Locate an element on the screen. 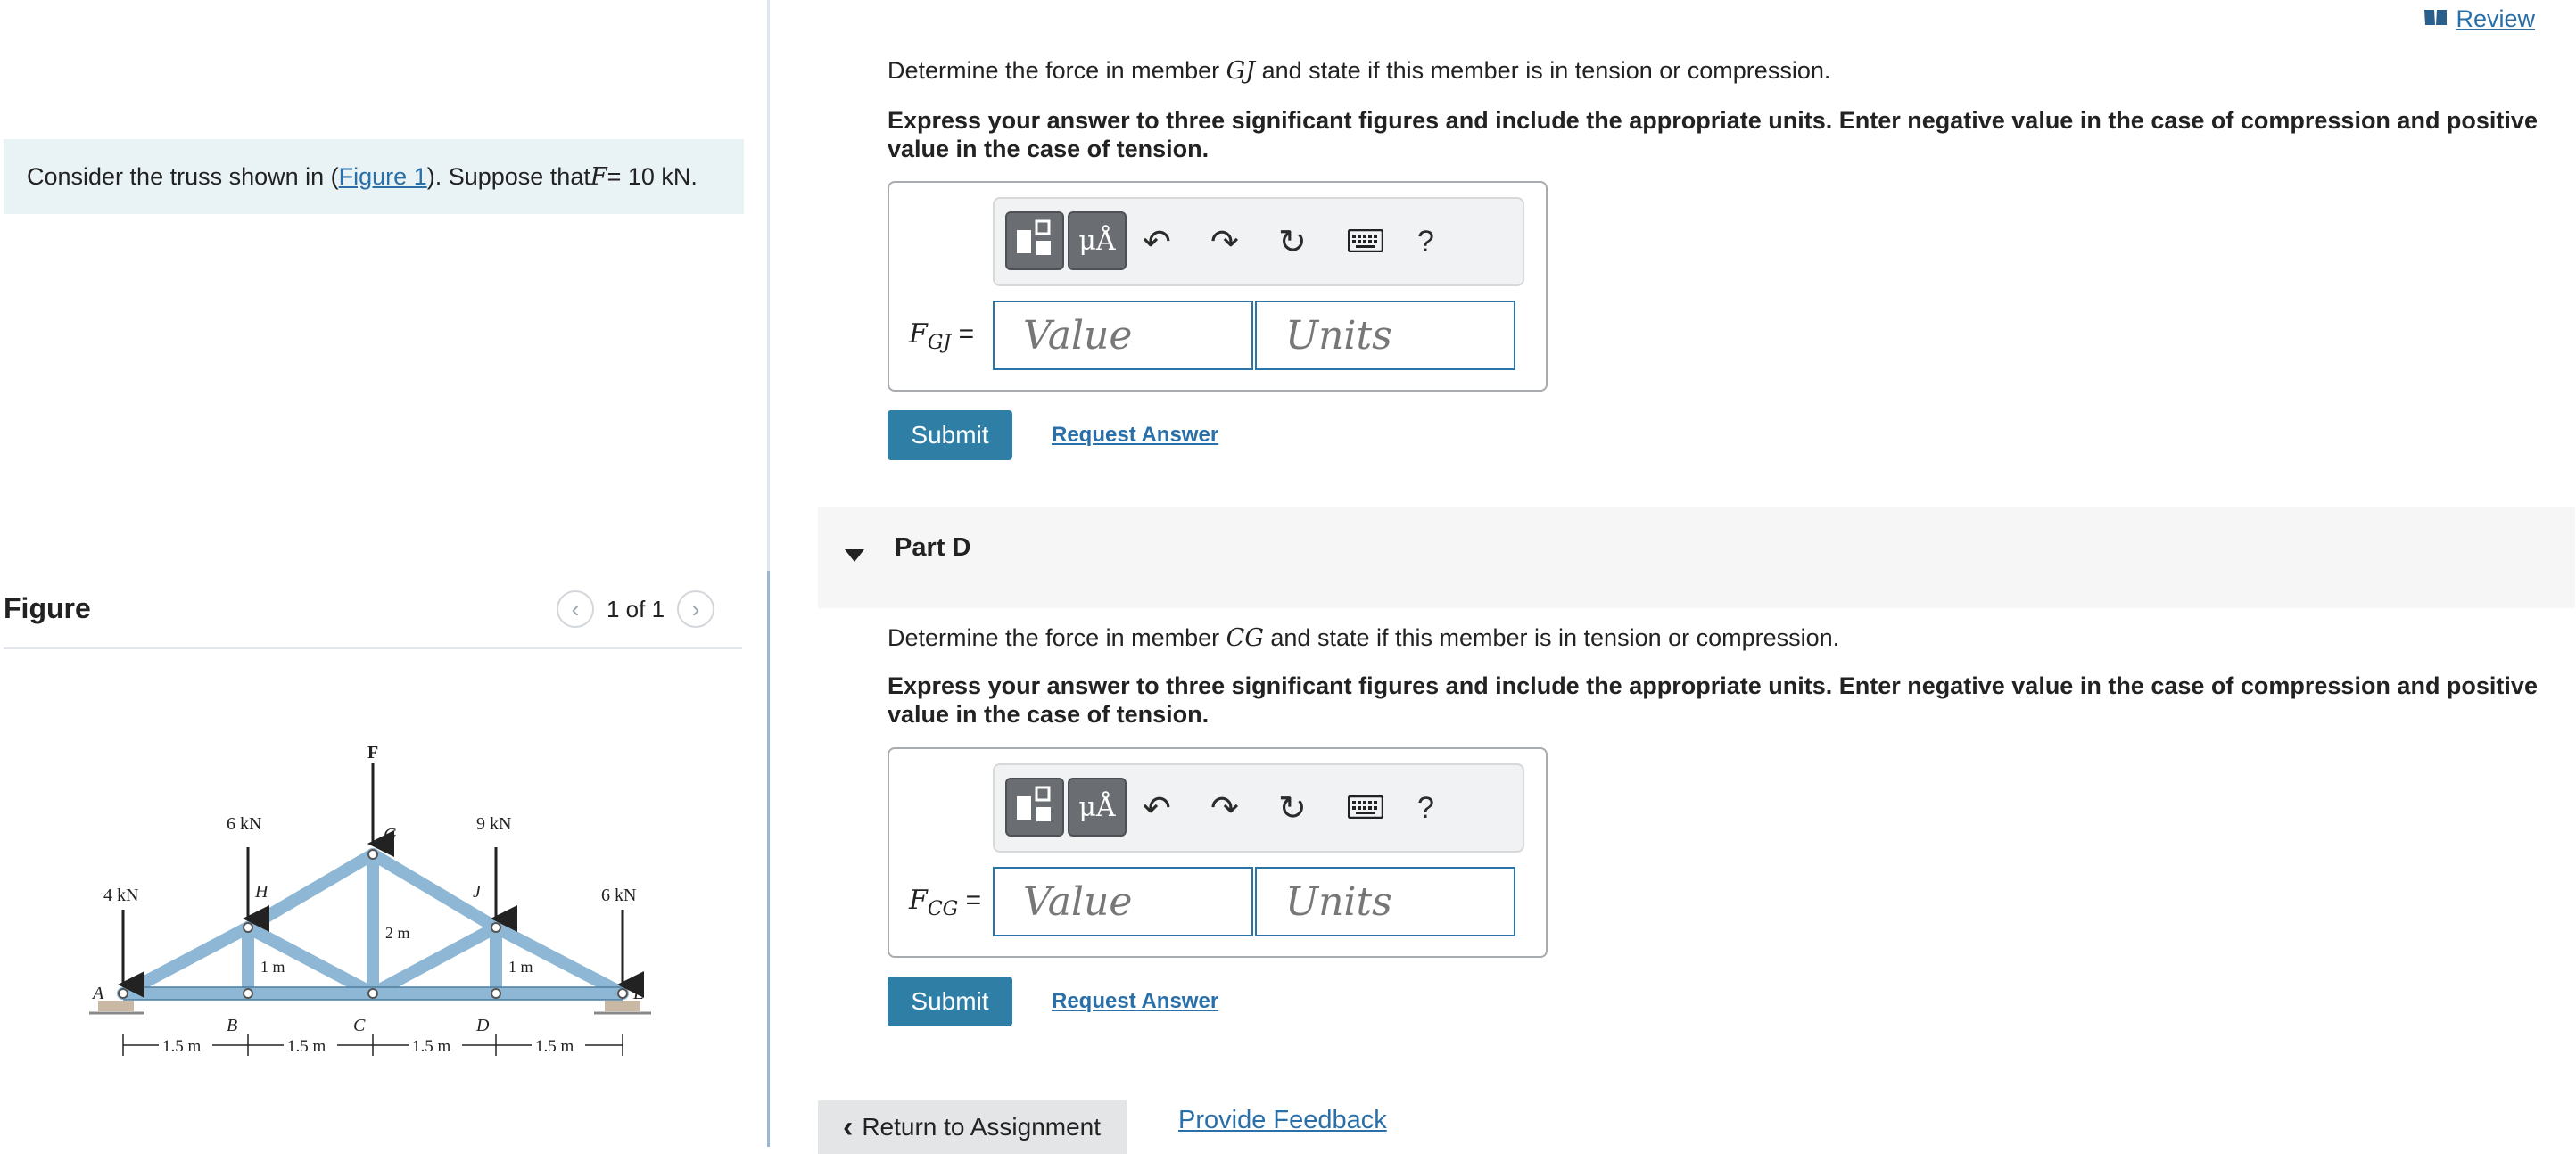  return-to-assignment-button: ‹ Return to Assignment is located at coordinates (972, 1127).